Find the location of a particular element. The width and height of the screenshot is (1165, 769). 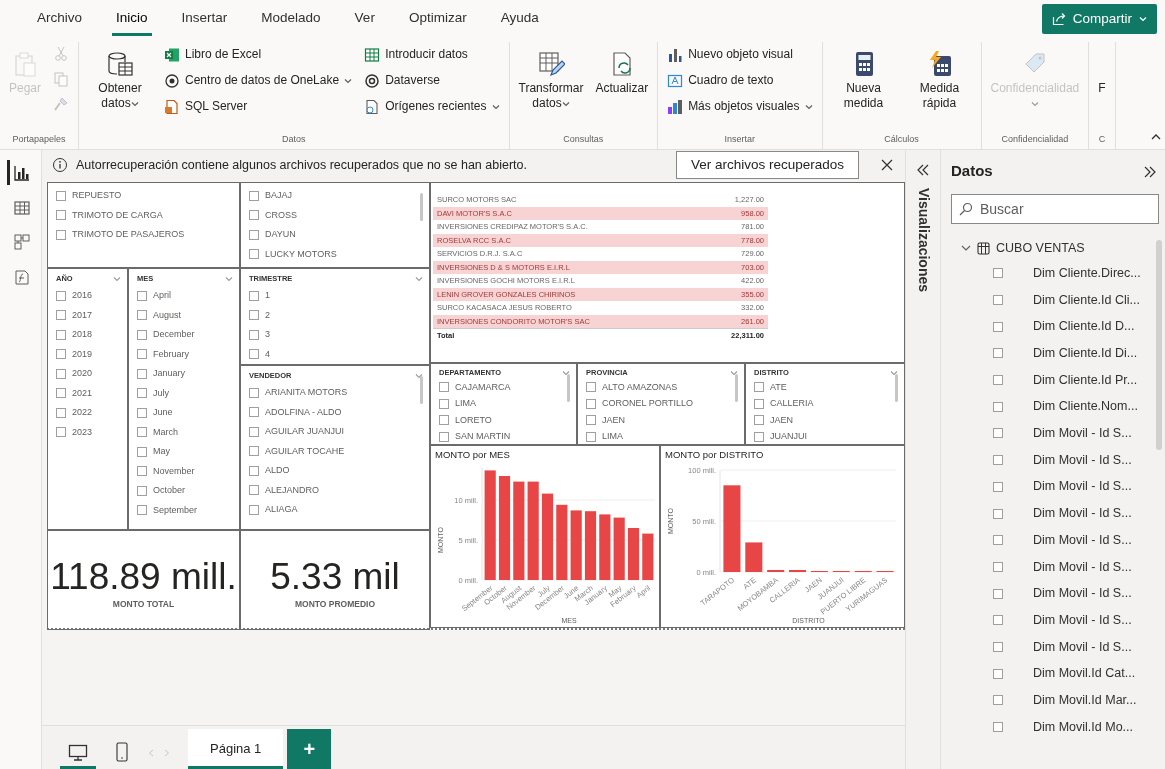

slicer-option: February is located at coordinates (163, 354).